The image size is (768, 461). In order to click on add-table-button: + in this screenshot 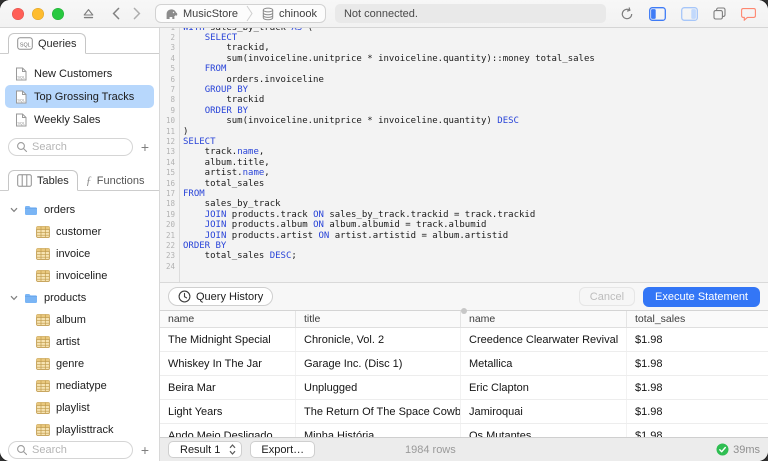, I will do `click(145, 450)`.